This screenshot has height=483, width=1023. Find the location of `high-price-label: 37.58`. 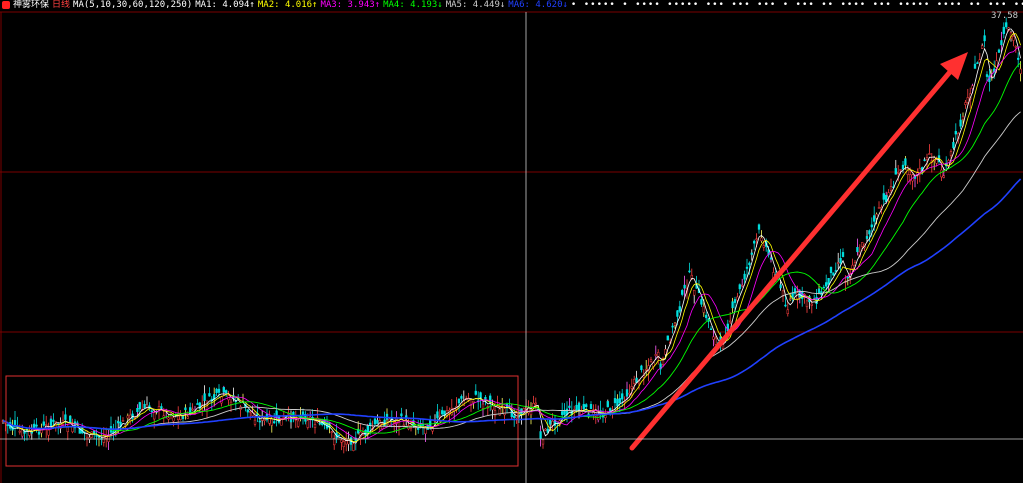

high-price-label: 37.58 is located at coordinates (1005, 16).